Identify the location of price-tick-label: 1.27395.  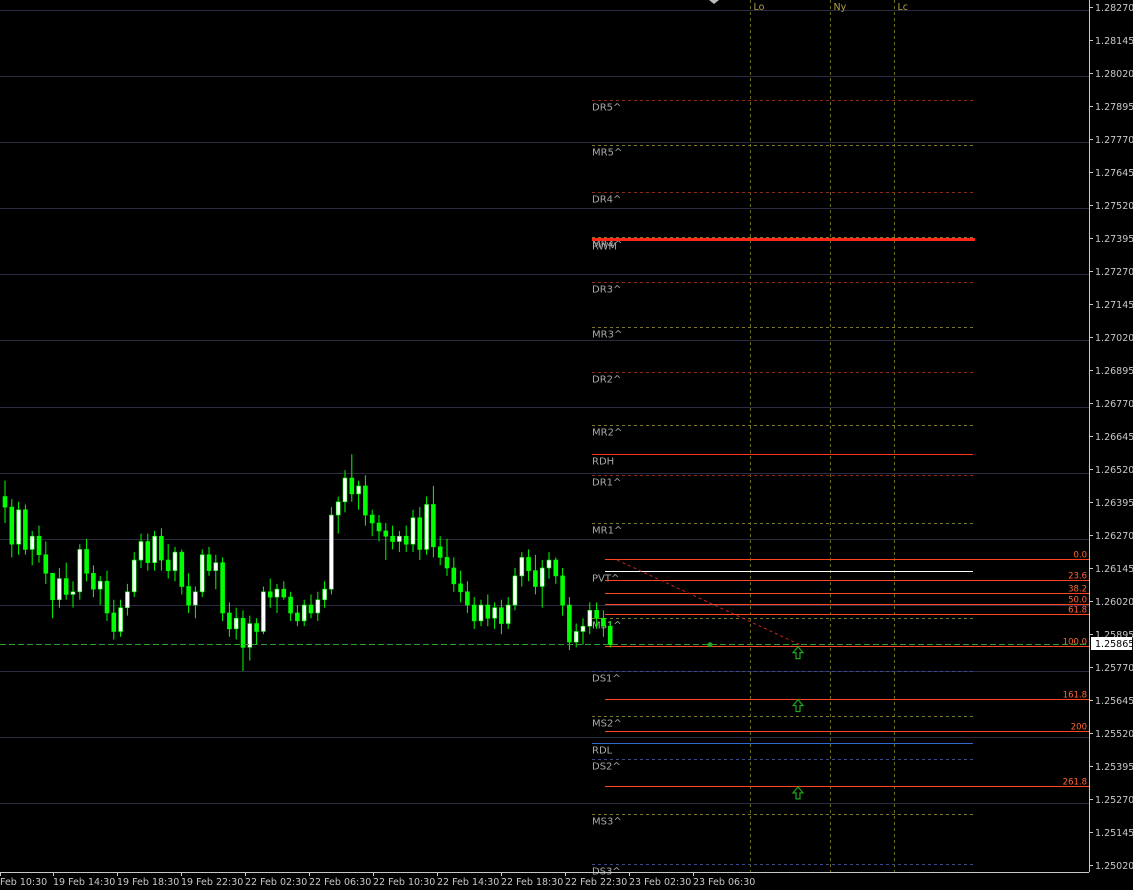
(1114, 239).